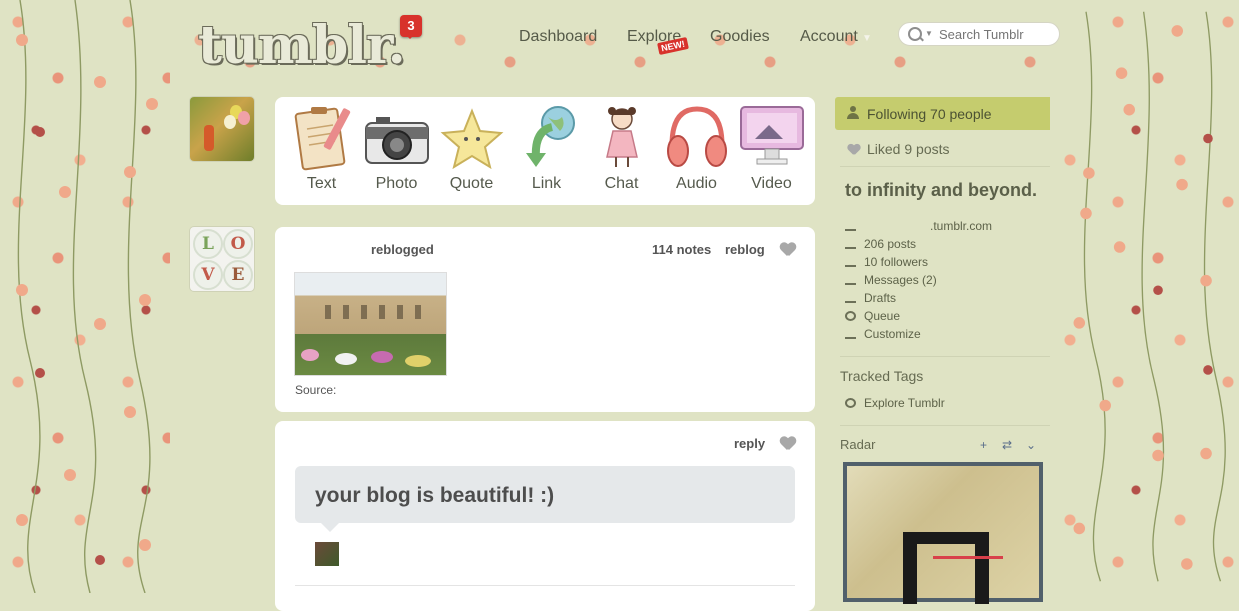  Describe the element at coordinates (681, 249) in the screenshot. I see `notes-count: 114 notes` at that location.